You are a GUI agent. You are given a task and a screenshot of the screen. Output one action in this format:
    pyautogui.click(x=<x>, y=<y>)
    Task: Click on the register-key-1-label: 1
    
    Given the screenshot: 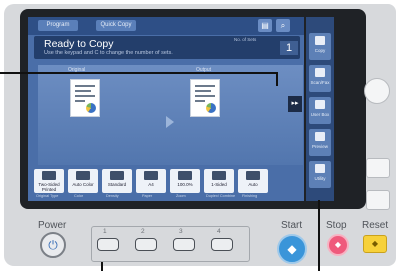 What is the action you would take?
    pyautogui.click(x=105, y=231)
    